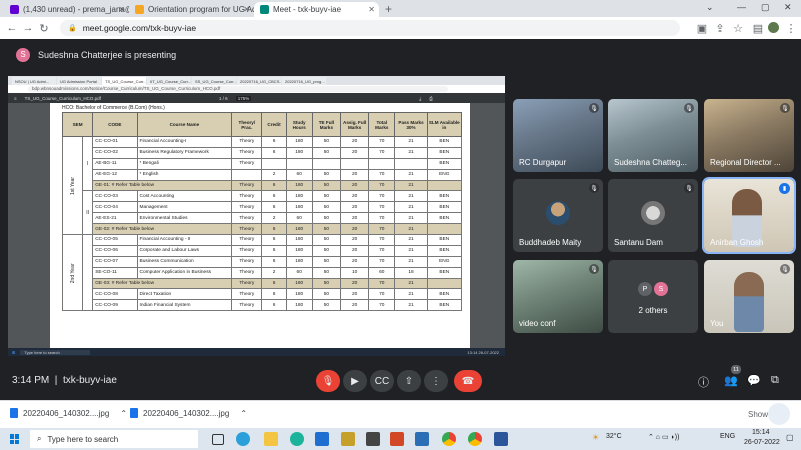 Image resolution: width=801 pixels, height=450 pixels. What do you see at coordinates (754, 380) in the screenshot?
I see `chat-icon: 💬` at bounding box center [754, 380].